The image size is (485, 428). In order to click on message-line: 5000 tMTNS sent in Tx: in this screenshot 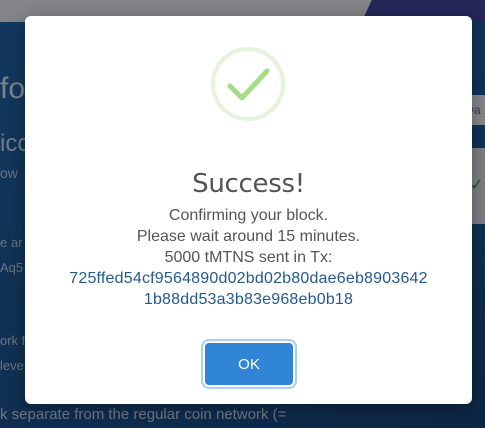, I will do `click(248, 257)`.